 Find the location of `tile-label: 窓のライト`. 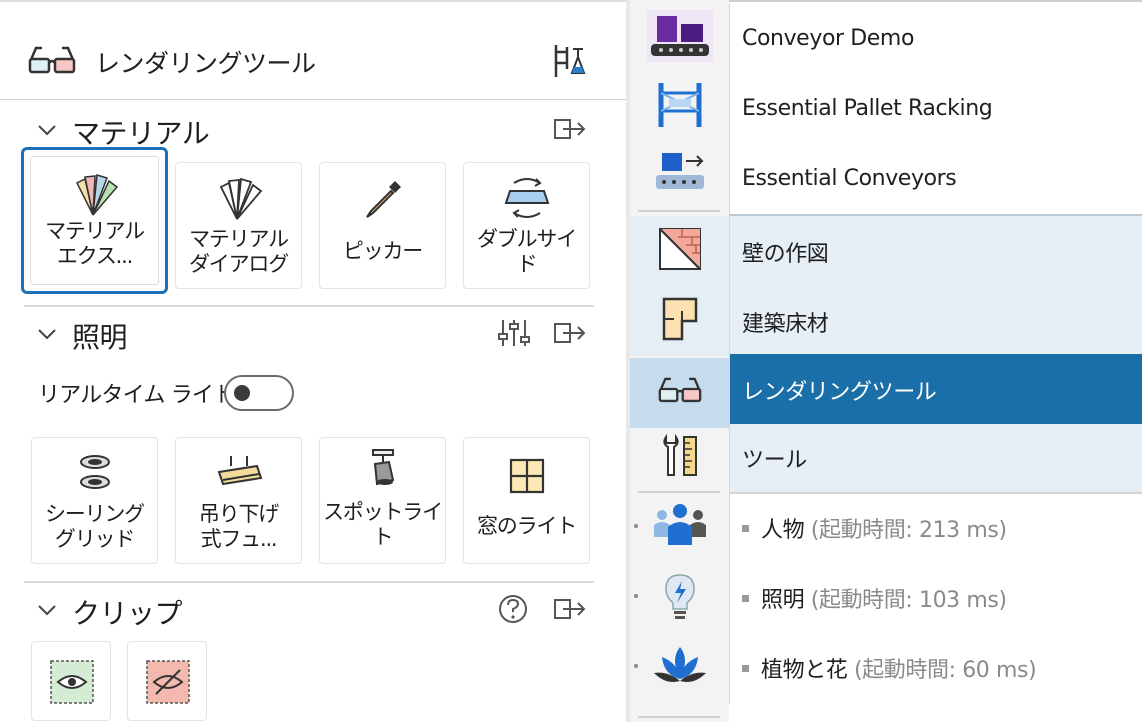

tile-label: 窓のライト is located at coordinates (527, 526).